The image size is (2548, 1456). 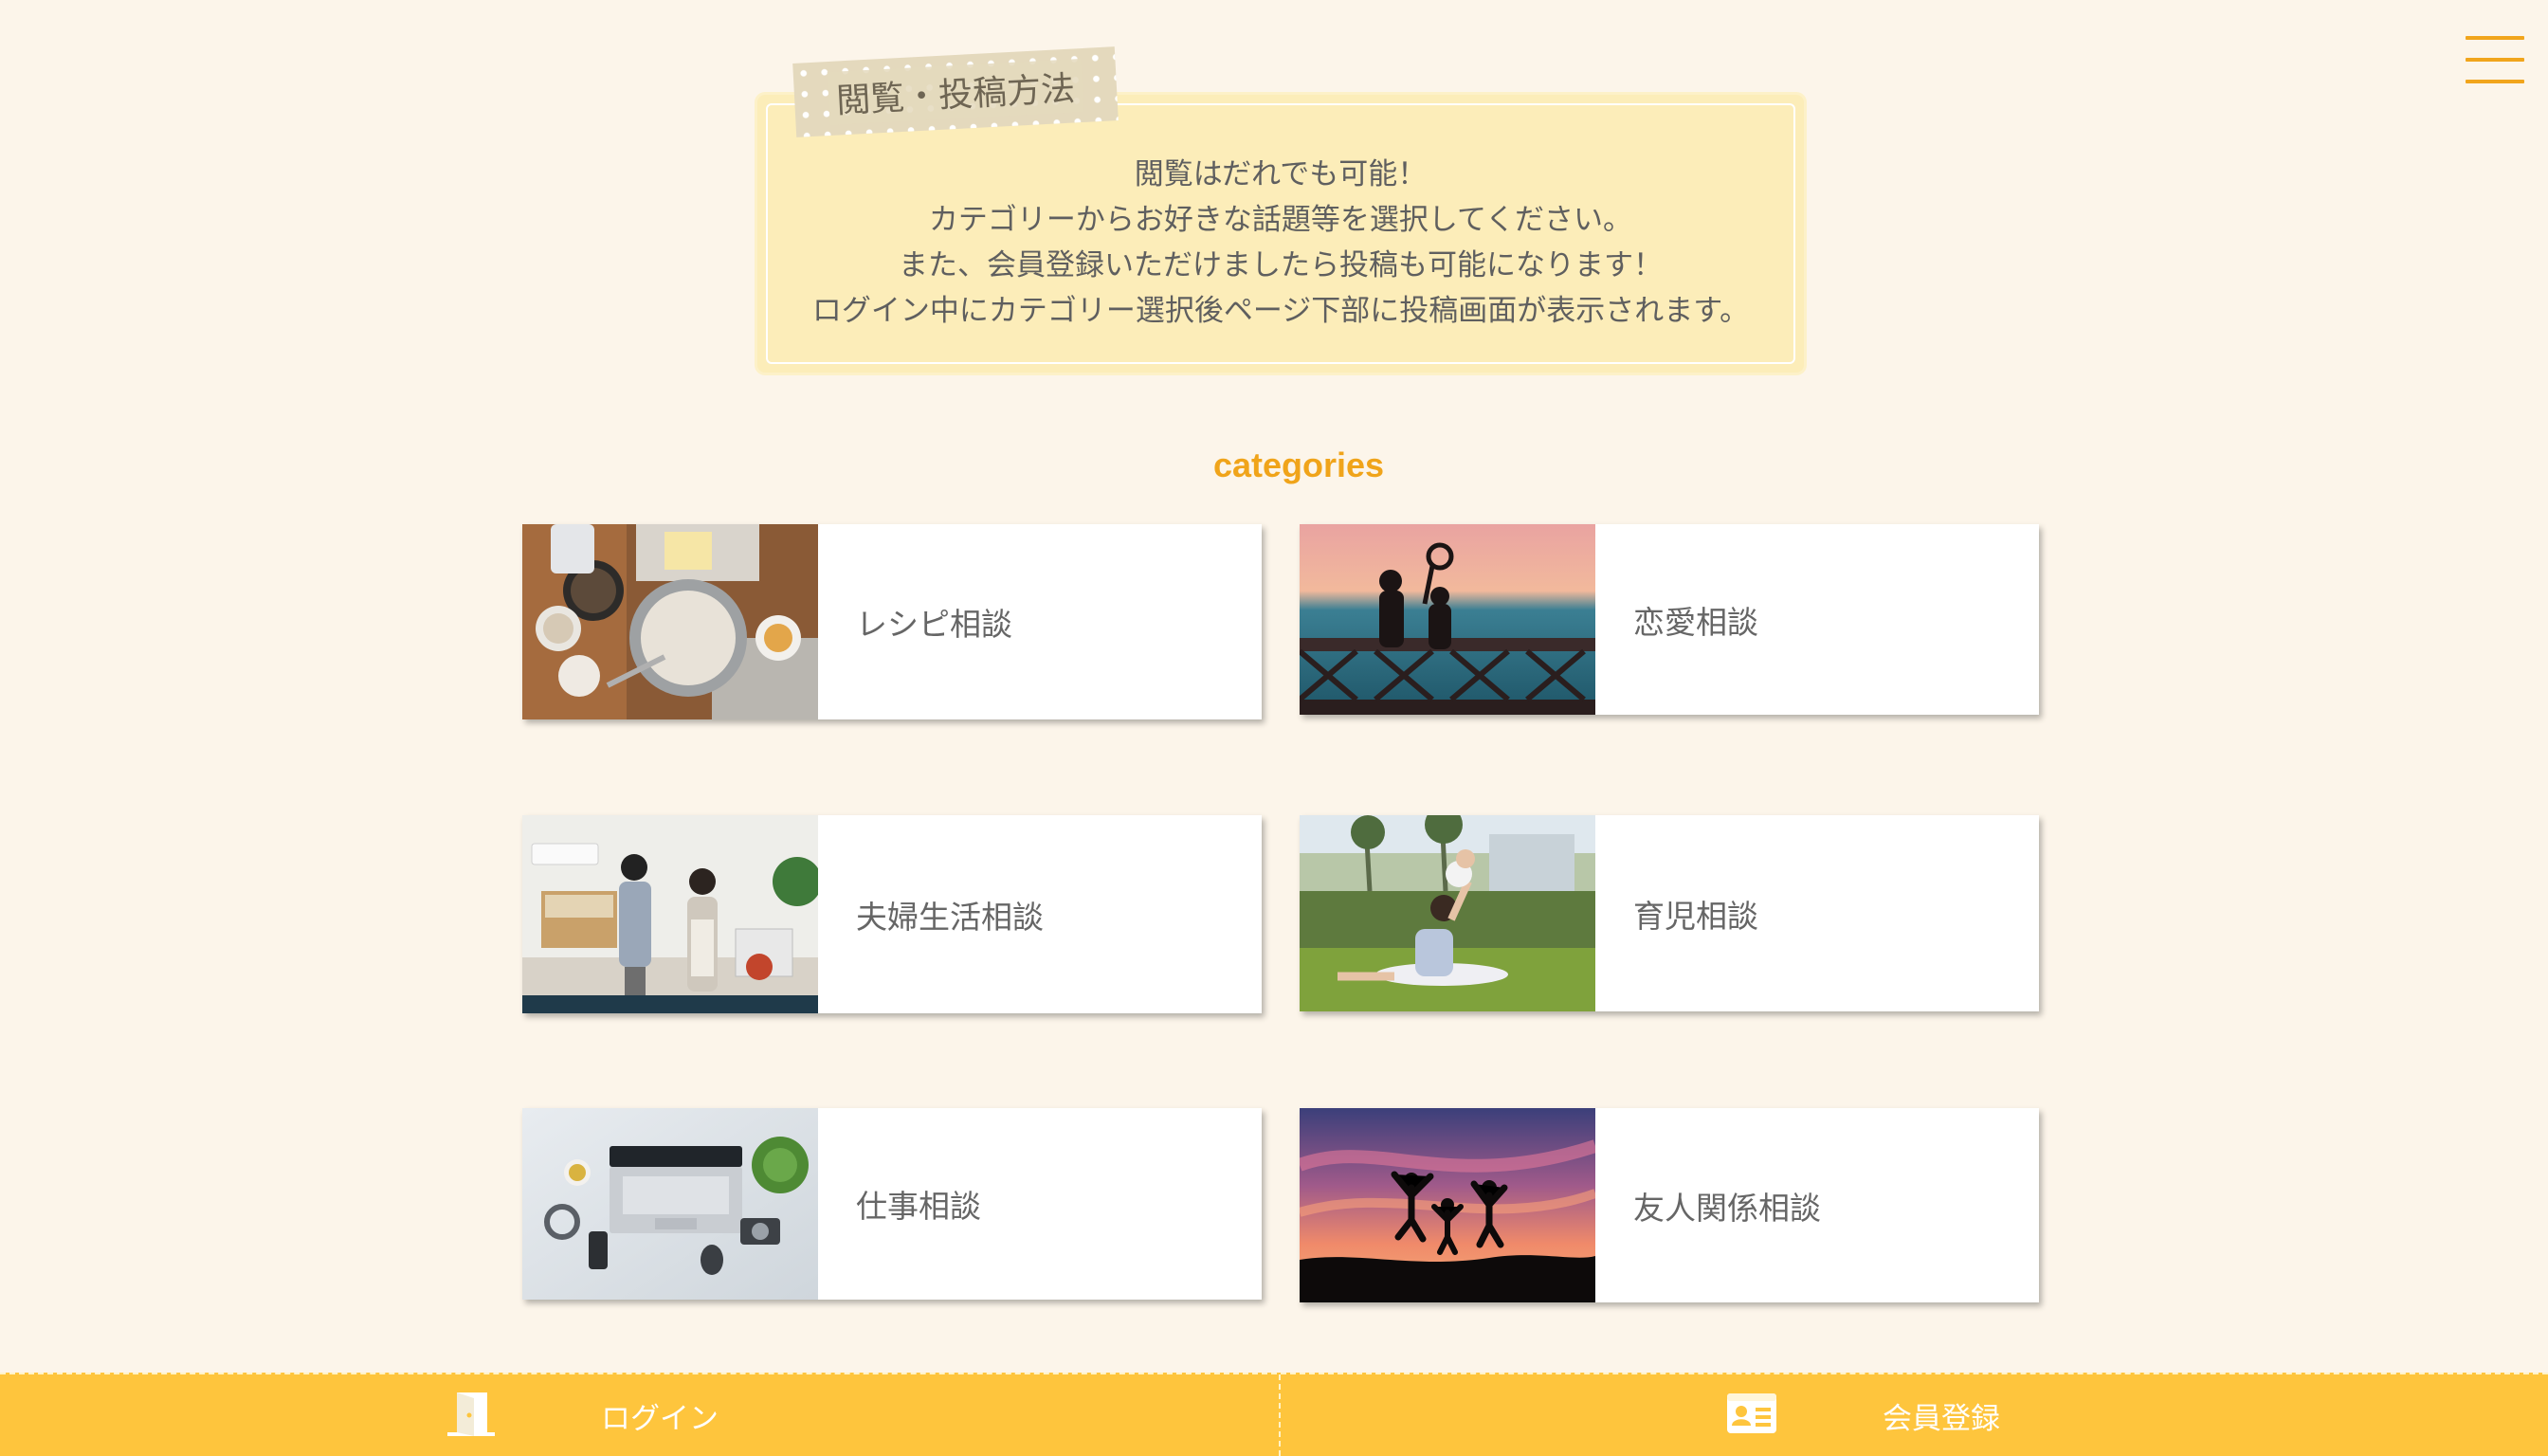 What do you see at coordinates (955, 92) in the screenshot?
I see `info-tag-label: 閲覧・投稿方法` at bounding box center [955, 92].